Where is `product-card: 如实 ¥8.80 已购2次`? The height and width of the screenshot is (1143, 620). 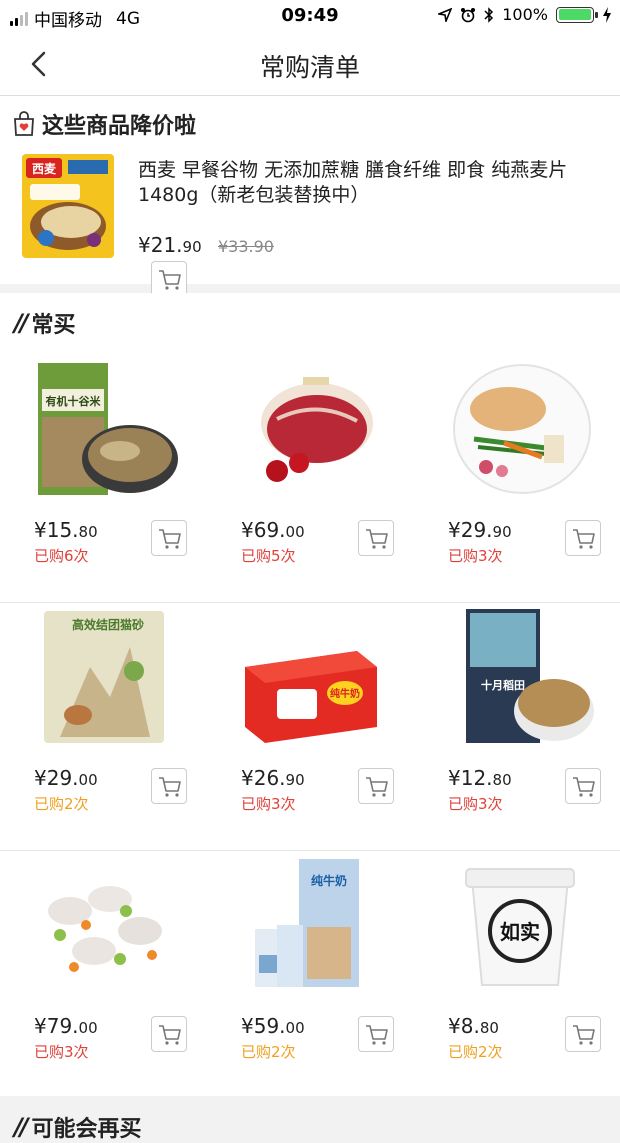 product-card: 如实 ¥8.80 已购2次 is located at coordinates (517, 974).